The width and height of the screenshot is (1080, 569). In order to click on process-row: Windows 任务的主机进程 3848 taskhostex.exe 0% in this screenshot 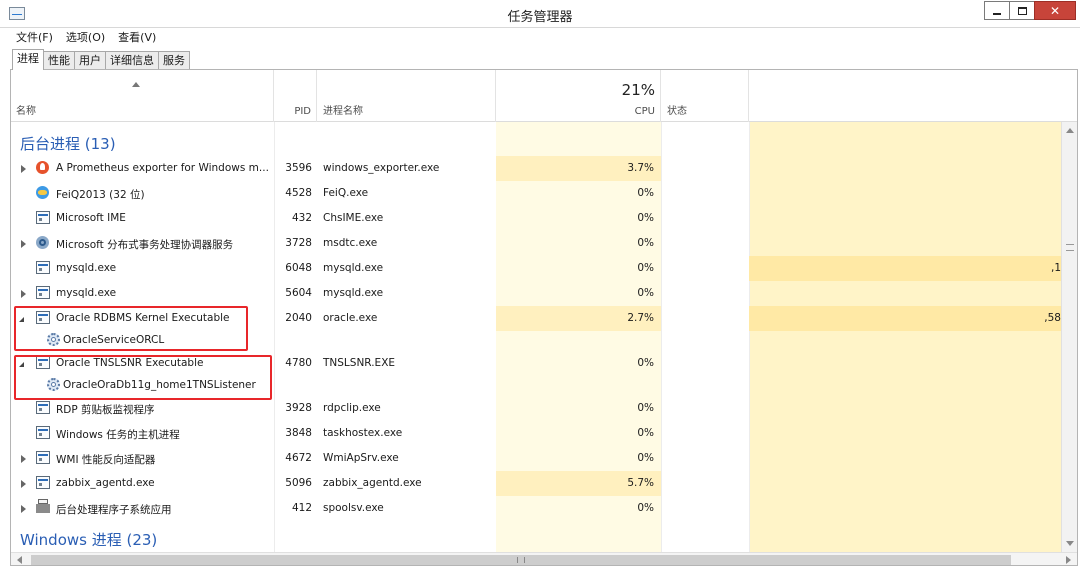, I will do `click(536, 433)`.